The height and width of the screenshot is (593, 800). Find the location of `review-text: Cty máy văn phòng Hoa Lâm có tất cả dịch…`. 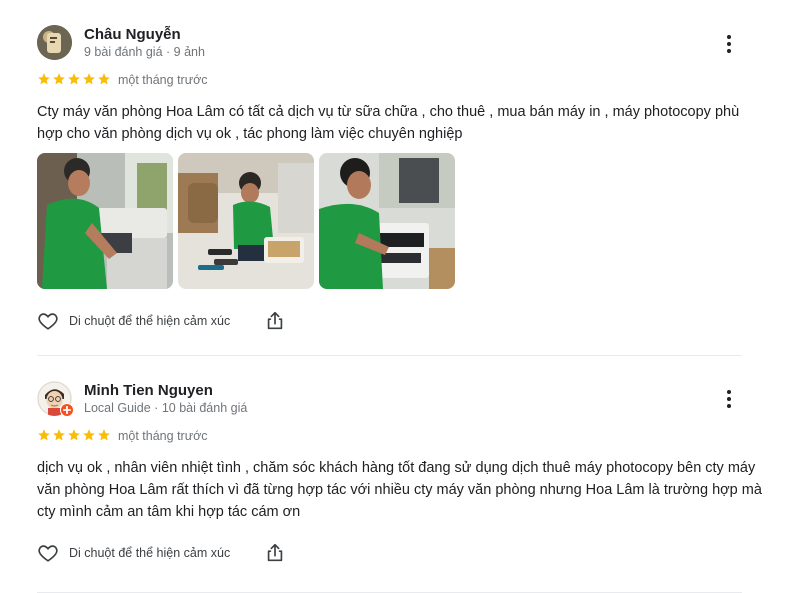

review-text: Cty máy văn phòng Hoa Lâm có tất cả dịch… is located at coordinates (388, 123).